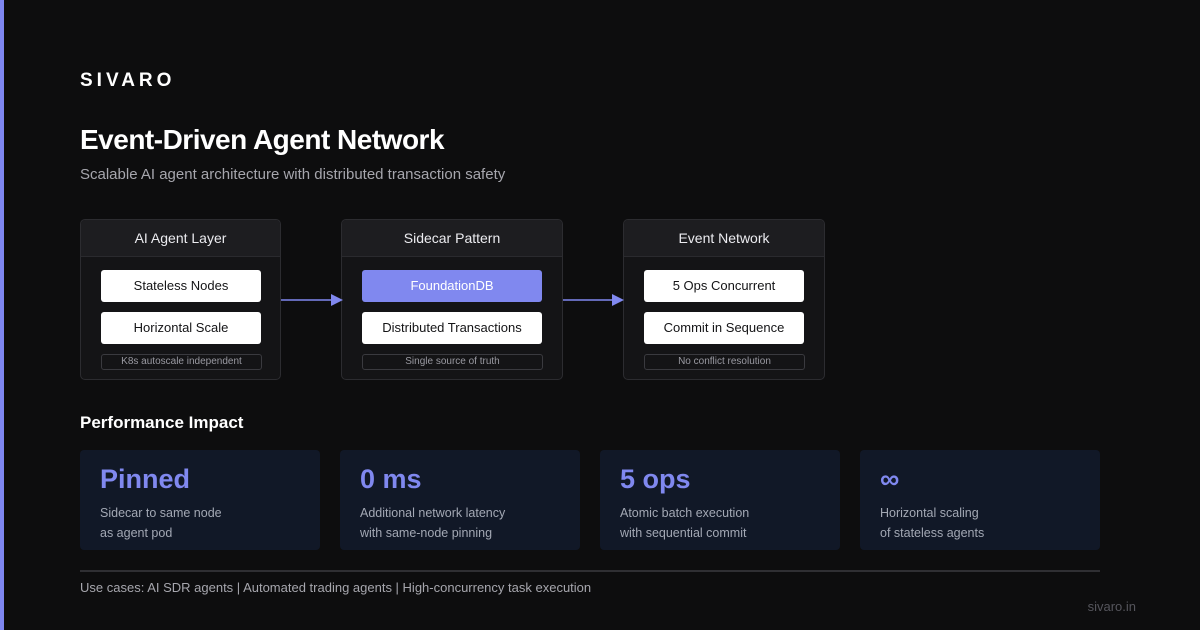  Describe the element at coordinates (685, 513) in the screenshot. I see `metric-desc-line: Atomic batch execution` at that location.